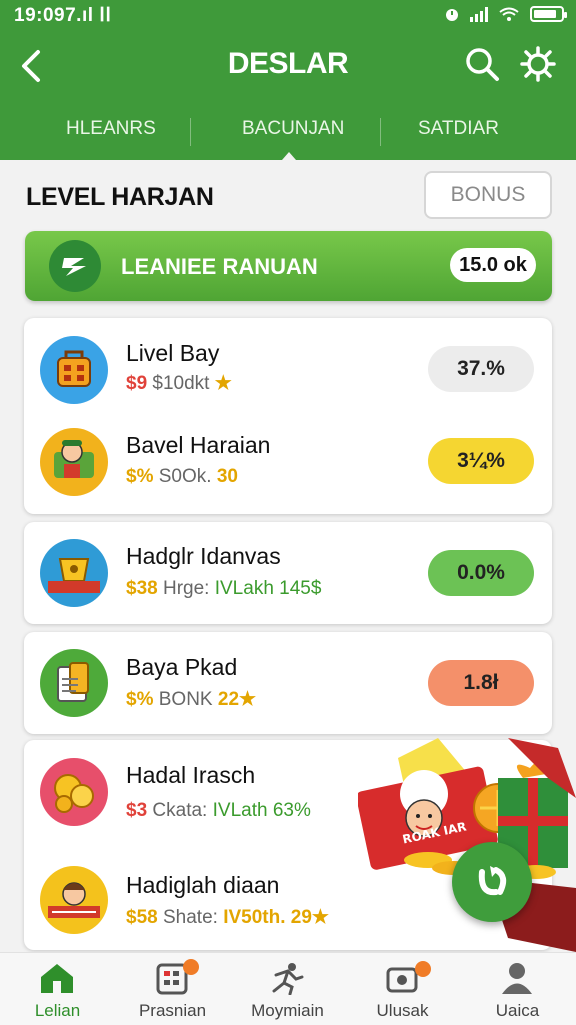 Image resolution: width=576 pixels, height=1025 pixels. What do you see at coordinates (538, 64) in the screenshot?
I see `gear-icon` at bounding box center [538, 64].